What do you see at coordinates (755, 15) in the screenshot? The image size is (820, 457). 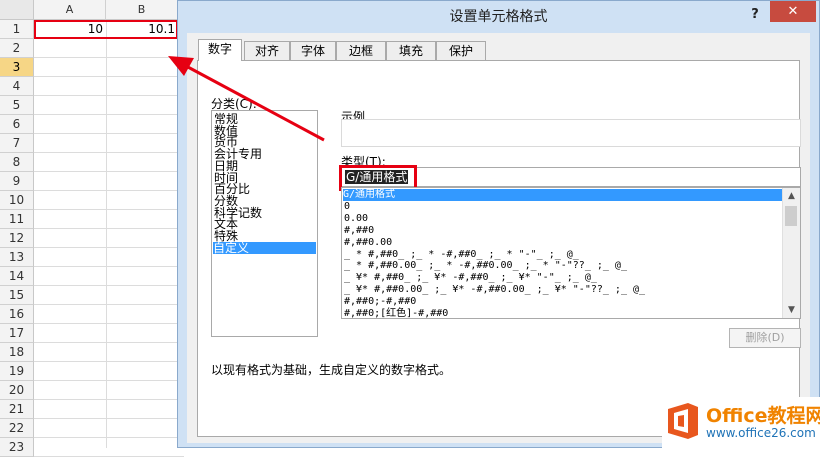 I see `help-button: ?` at bounding box center [755, 15].